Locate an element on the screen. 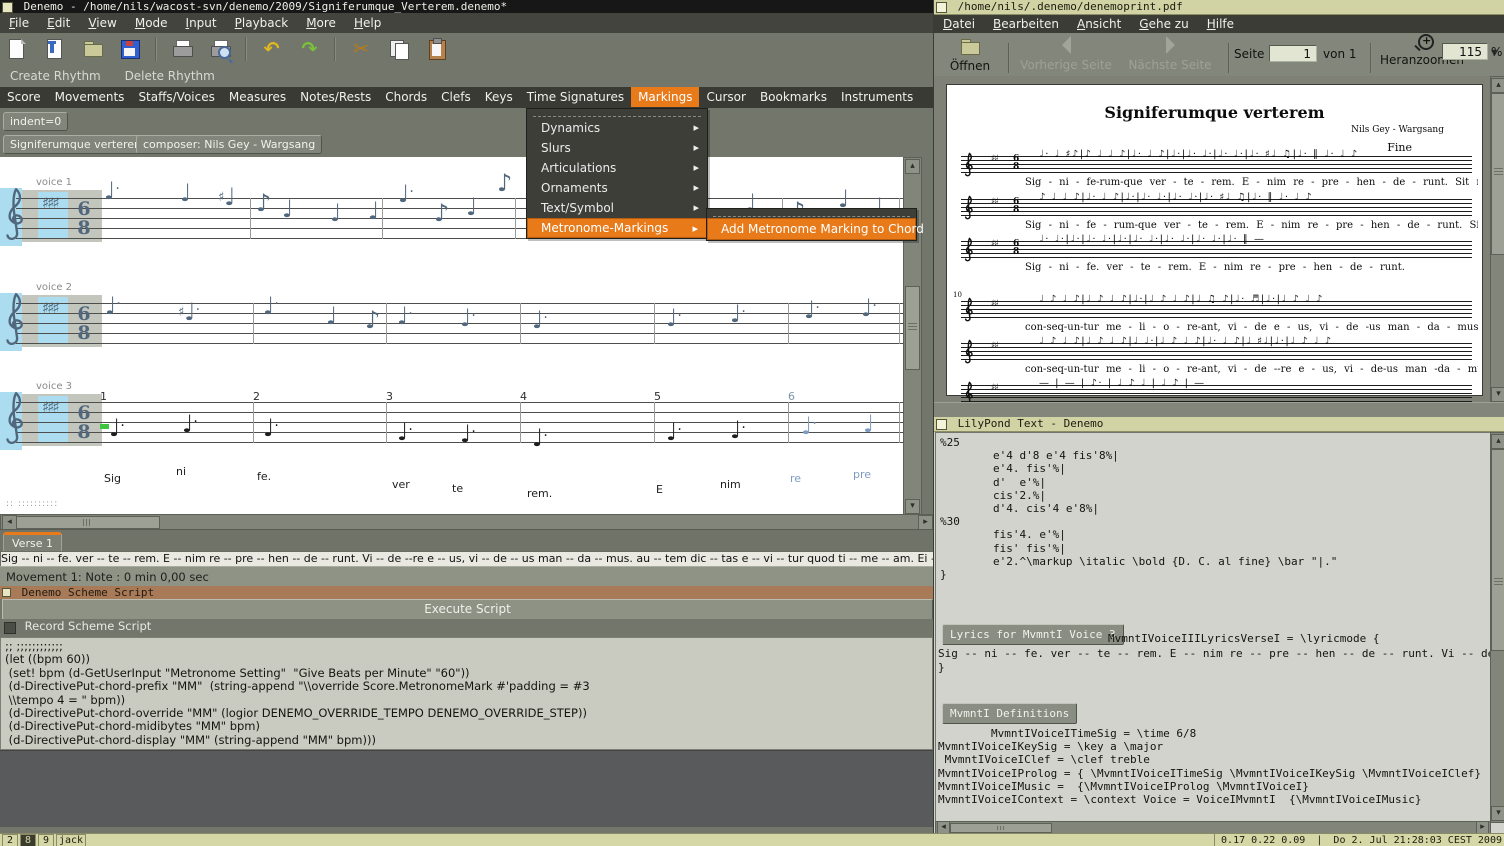 This screenshot has width=1504, height=846. lyric-syllable: re is located at coordinates (795, 478).